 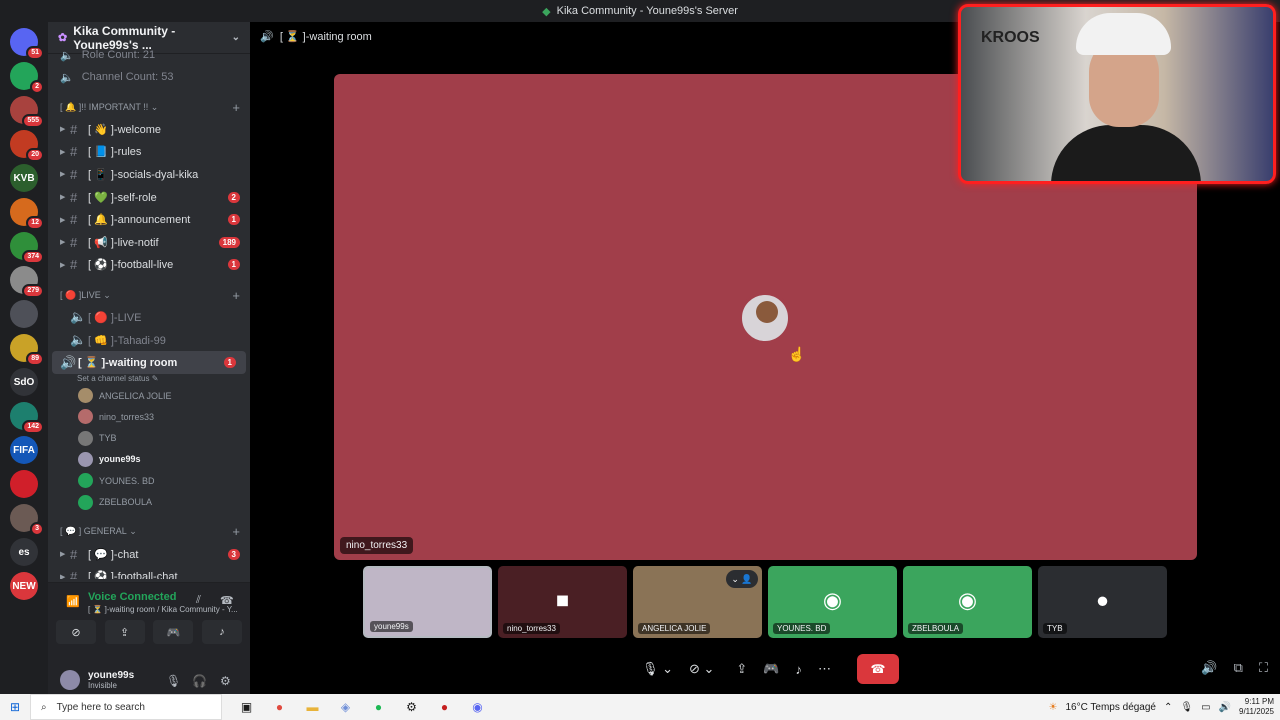 What do you see at coordinates (149, 107) in the screenshot?
I see `category-important: [ 🔔 ]!! IMPORTANT !! ⌄ +` at bounding box center [149, 107].